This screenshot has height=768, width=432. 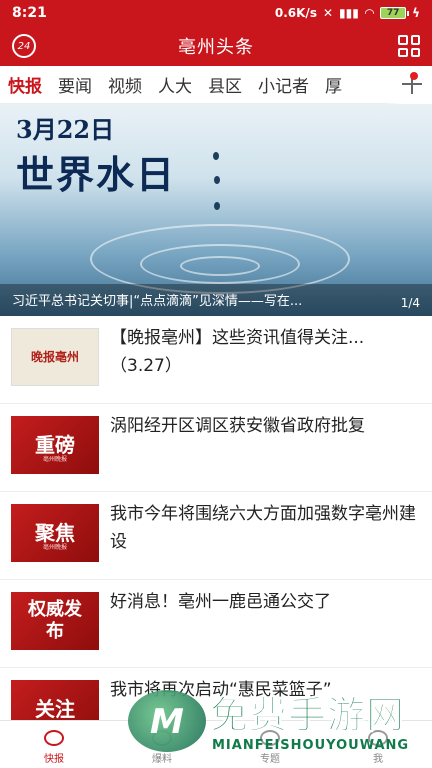 I want to click on grid-menu-icon, so click(x=409, y=46).